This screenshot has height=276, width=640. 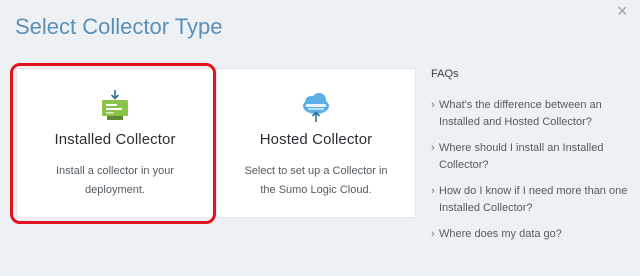 What do you see at coordinates (500, 234) in the screenshot?
I see `faq-link: Where does my data go?` at bounding box center [500, 234].